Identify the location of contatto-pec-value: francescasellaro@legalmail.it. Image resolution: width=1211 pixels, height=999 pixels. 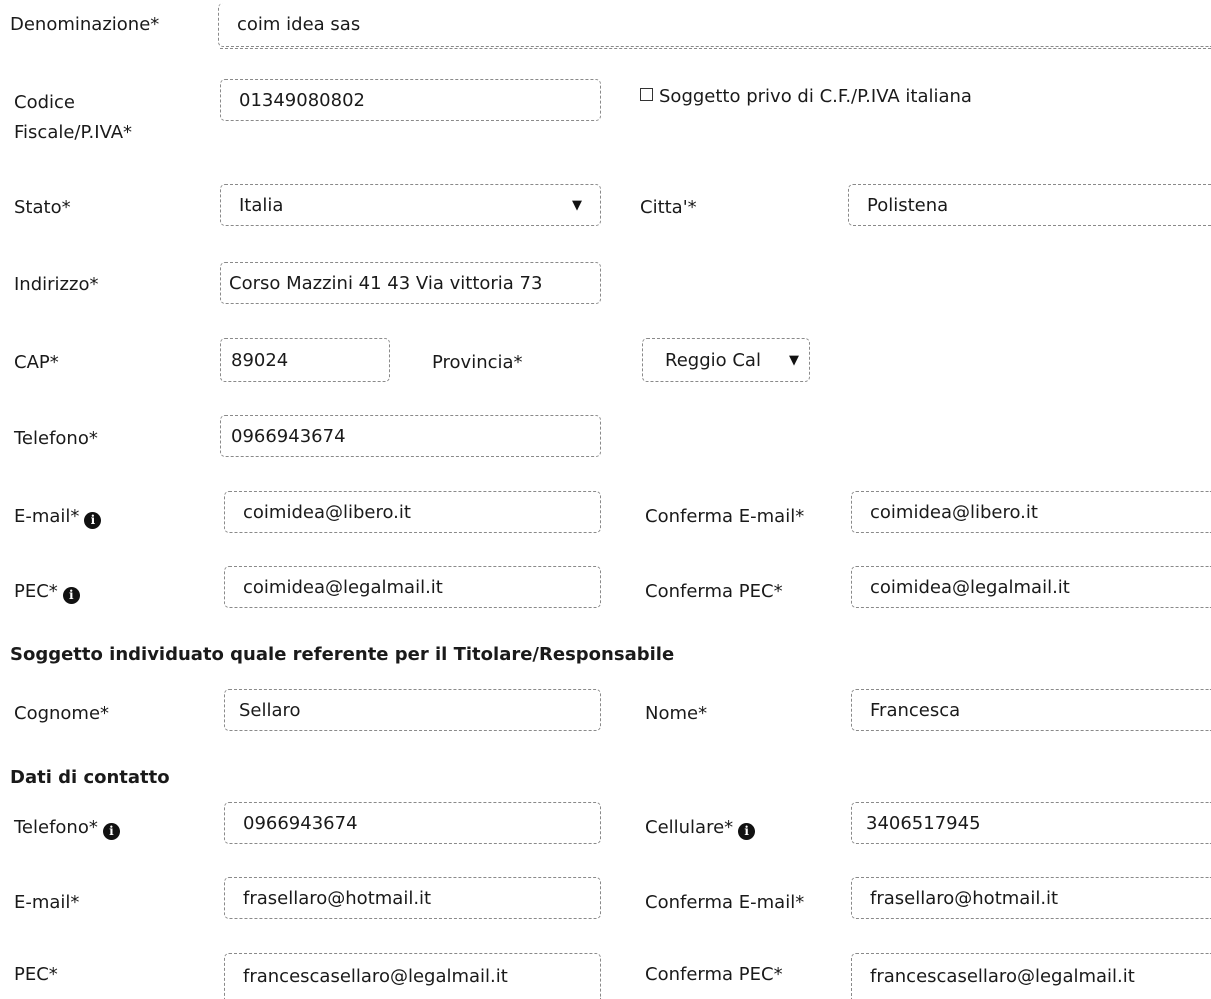
(375, 976).